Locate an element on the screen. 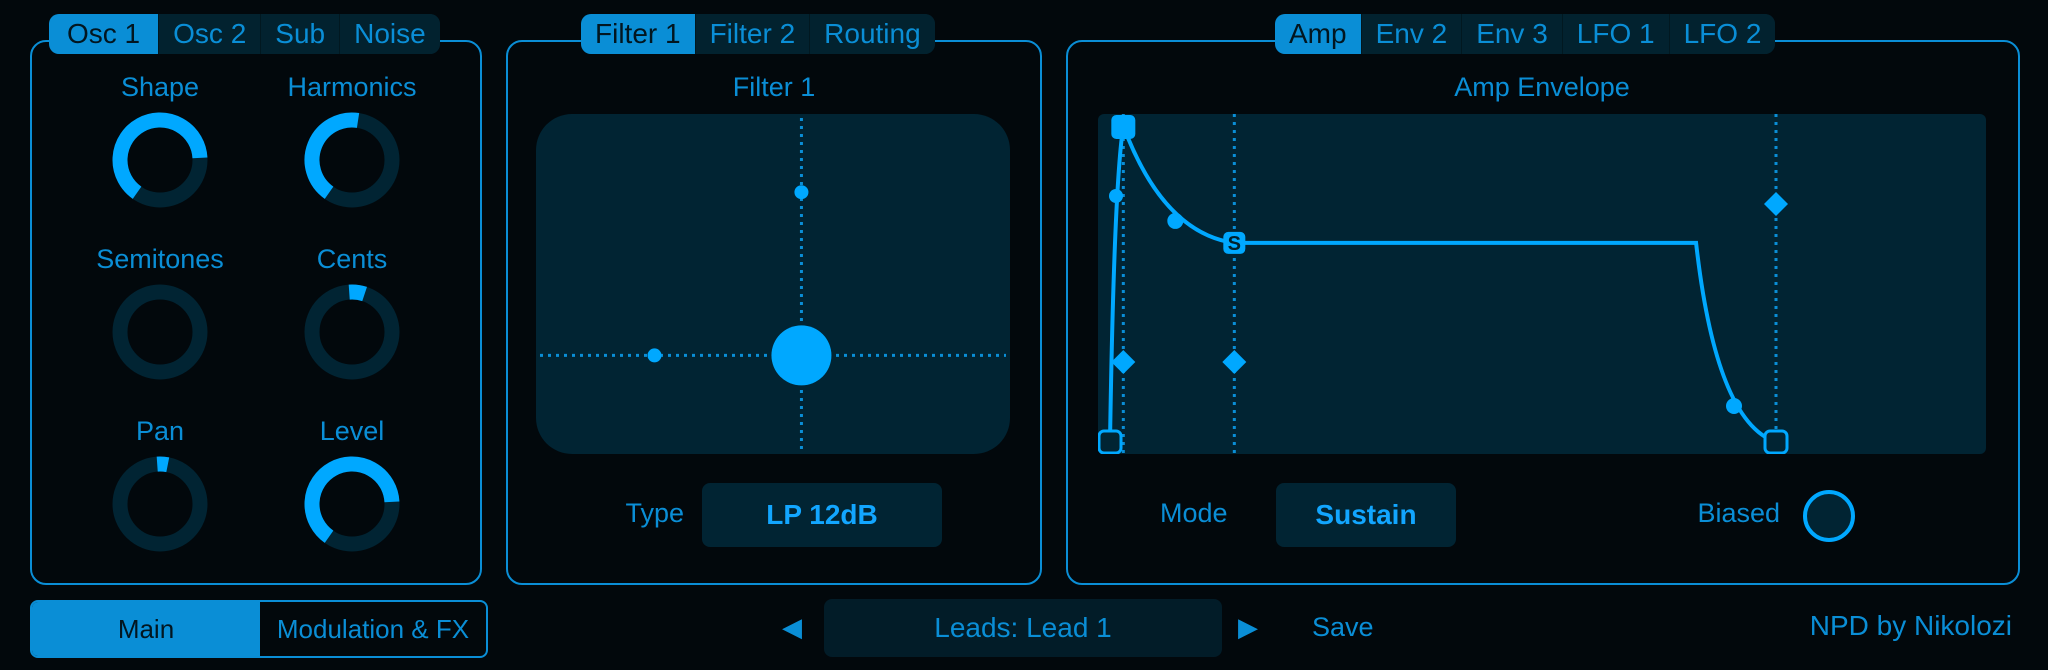  tab-env-2: Env 2 is located at coordinates (1411, 34).